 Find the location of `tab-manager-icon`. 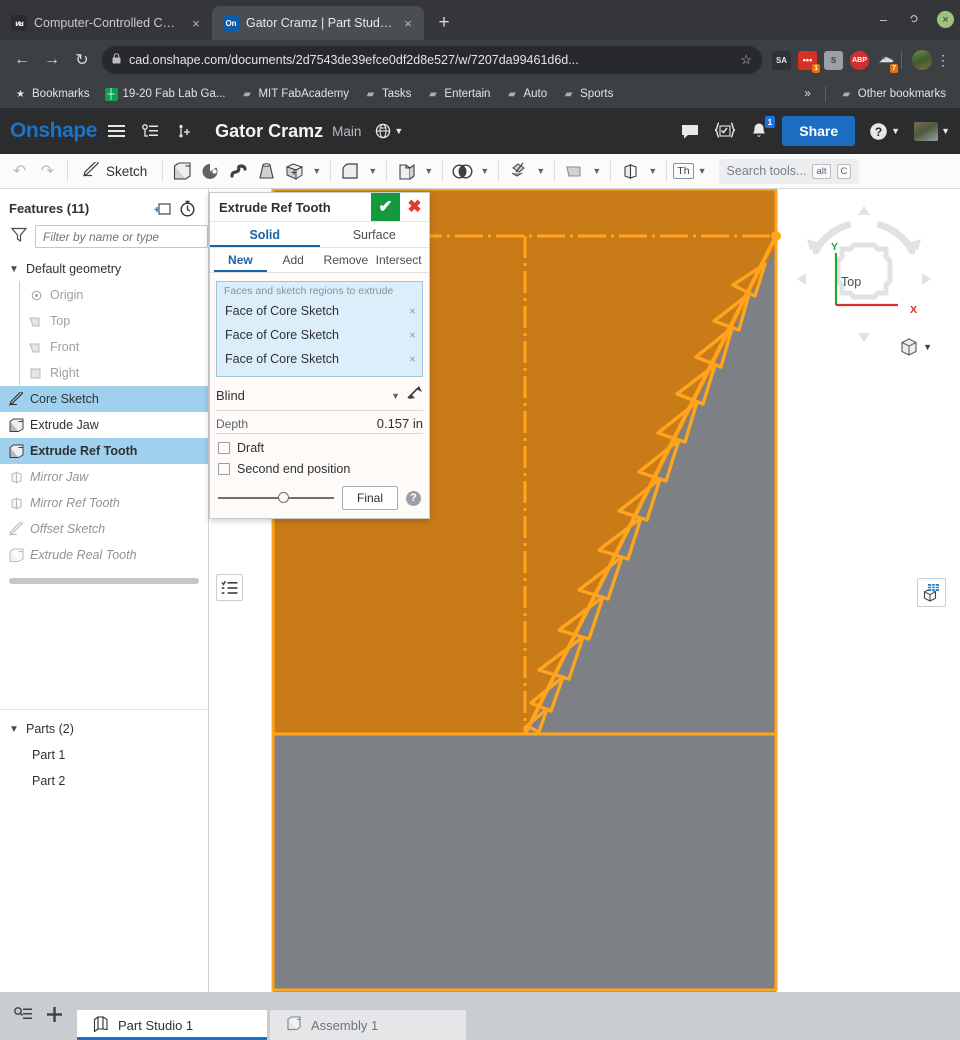

tab-manager-icon is located at coordinates (23, 1017).